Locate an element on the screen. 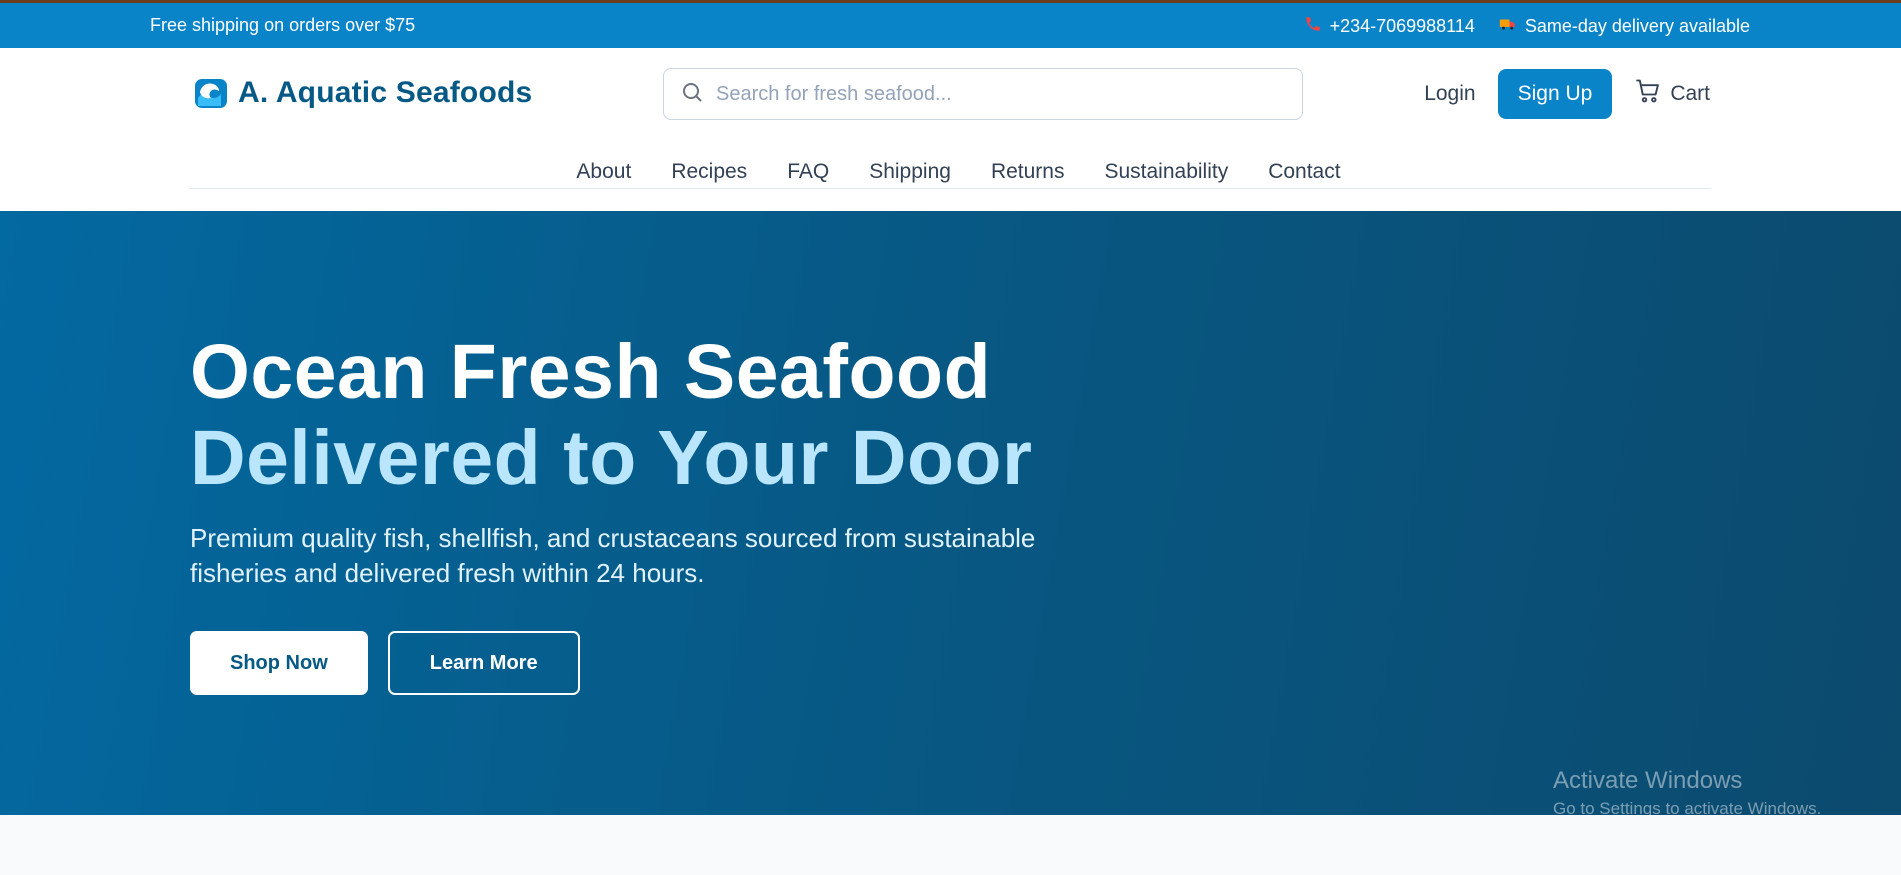  phone-number: +234-7069988114 is located at coordinates (1402, 26).